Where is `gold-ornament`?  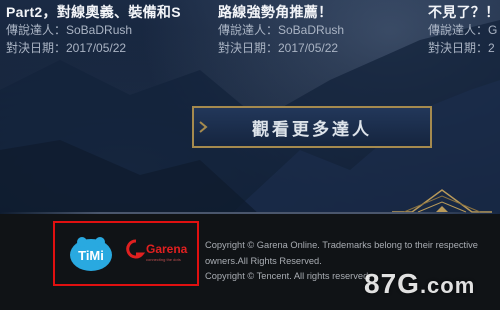
gold-ornament is located at coordinates (442, 201).